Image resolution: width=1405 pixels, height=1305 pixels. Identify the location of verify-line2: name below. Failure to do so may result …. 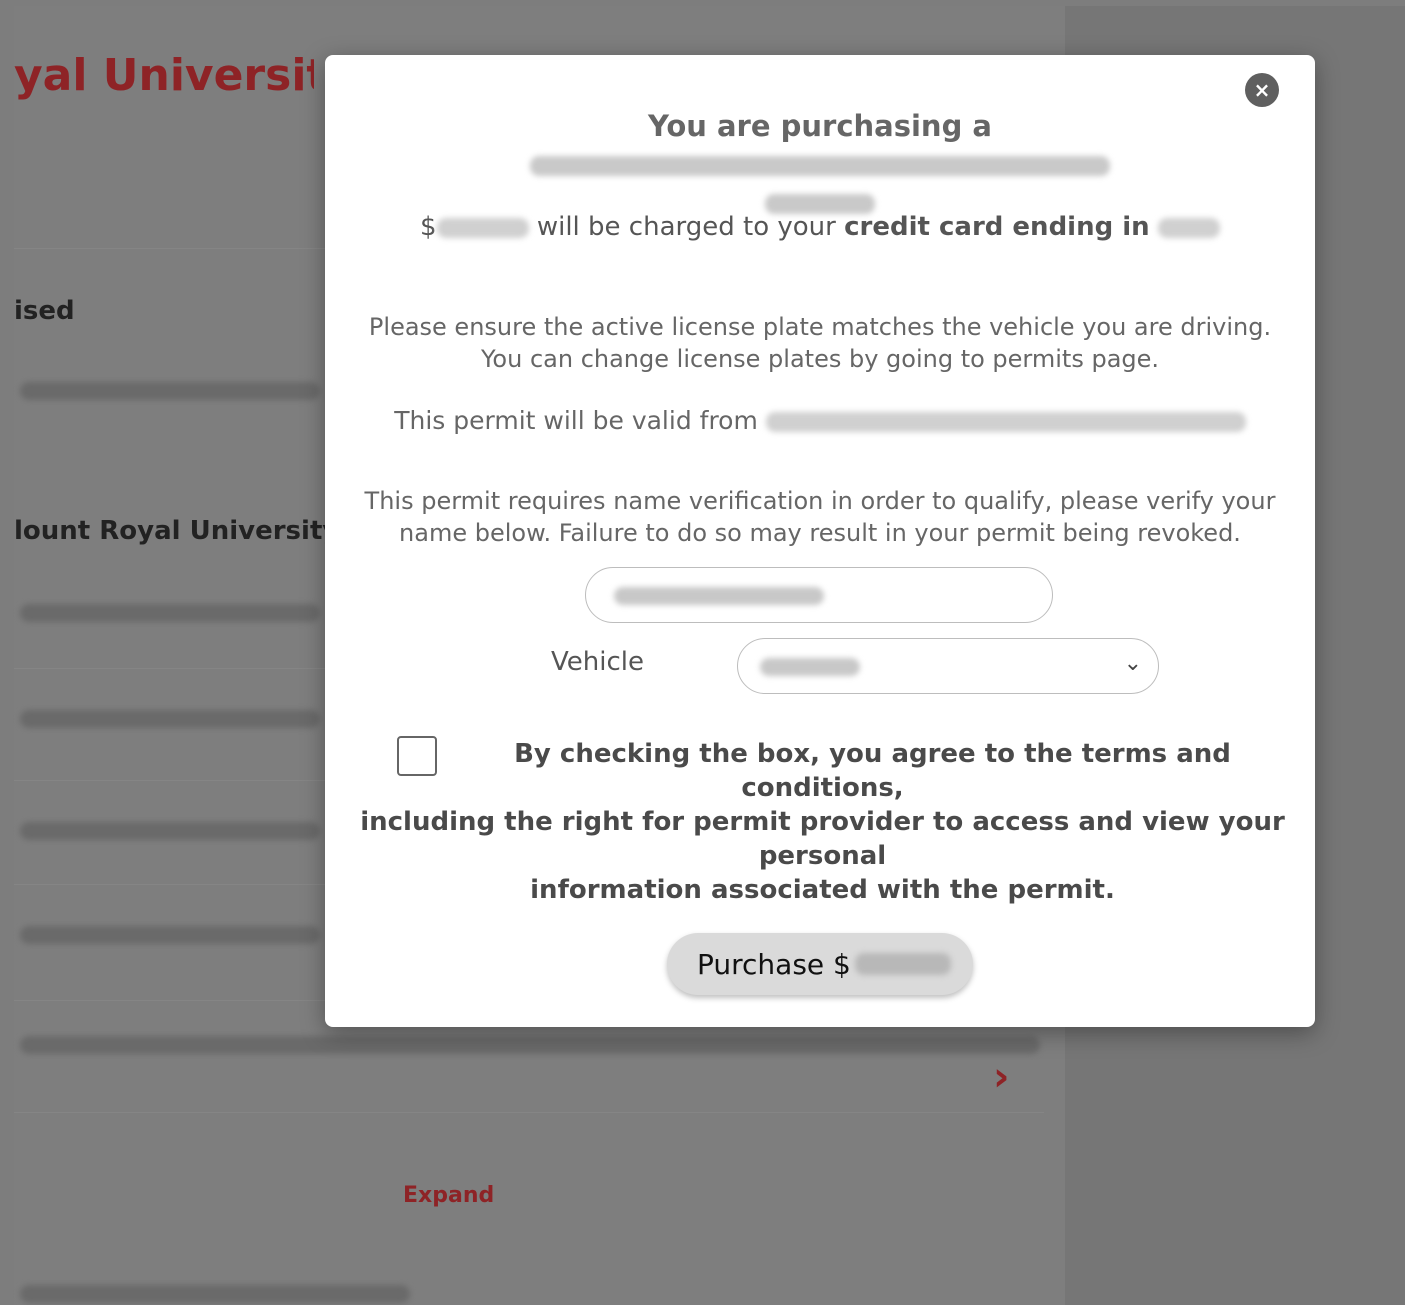
(820, 533).